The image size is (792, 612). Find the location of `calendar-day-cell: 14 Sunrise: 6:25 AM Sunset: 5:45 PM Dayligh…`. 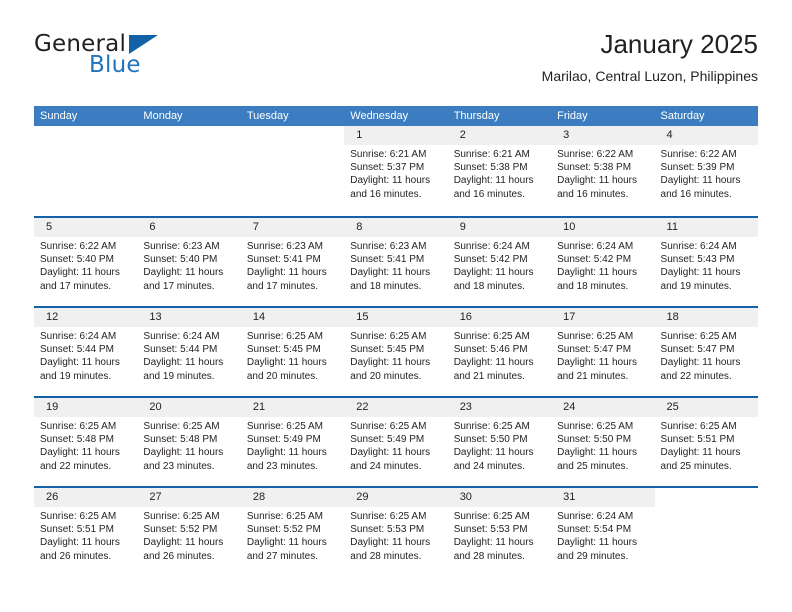

calendar-day-cell: 14 Sunrise: 6:25 AM Sunset: 5:45 PM Dayligh… is located at coordinates (292, 352).